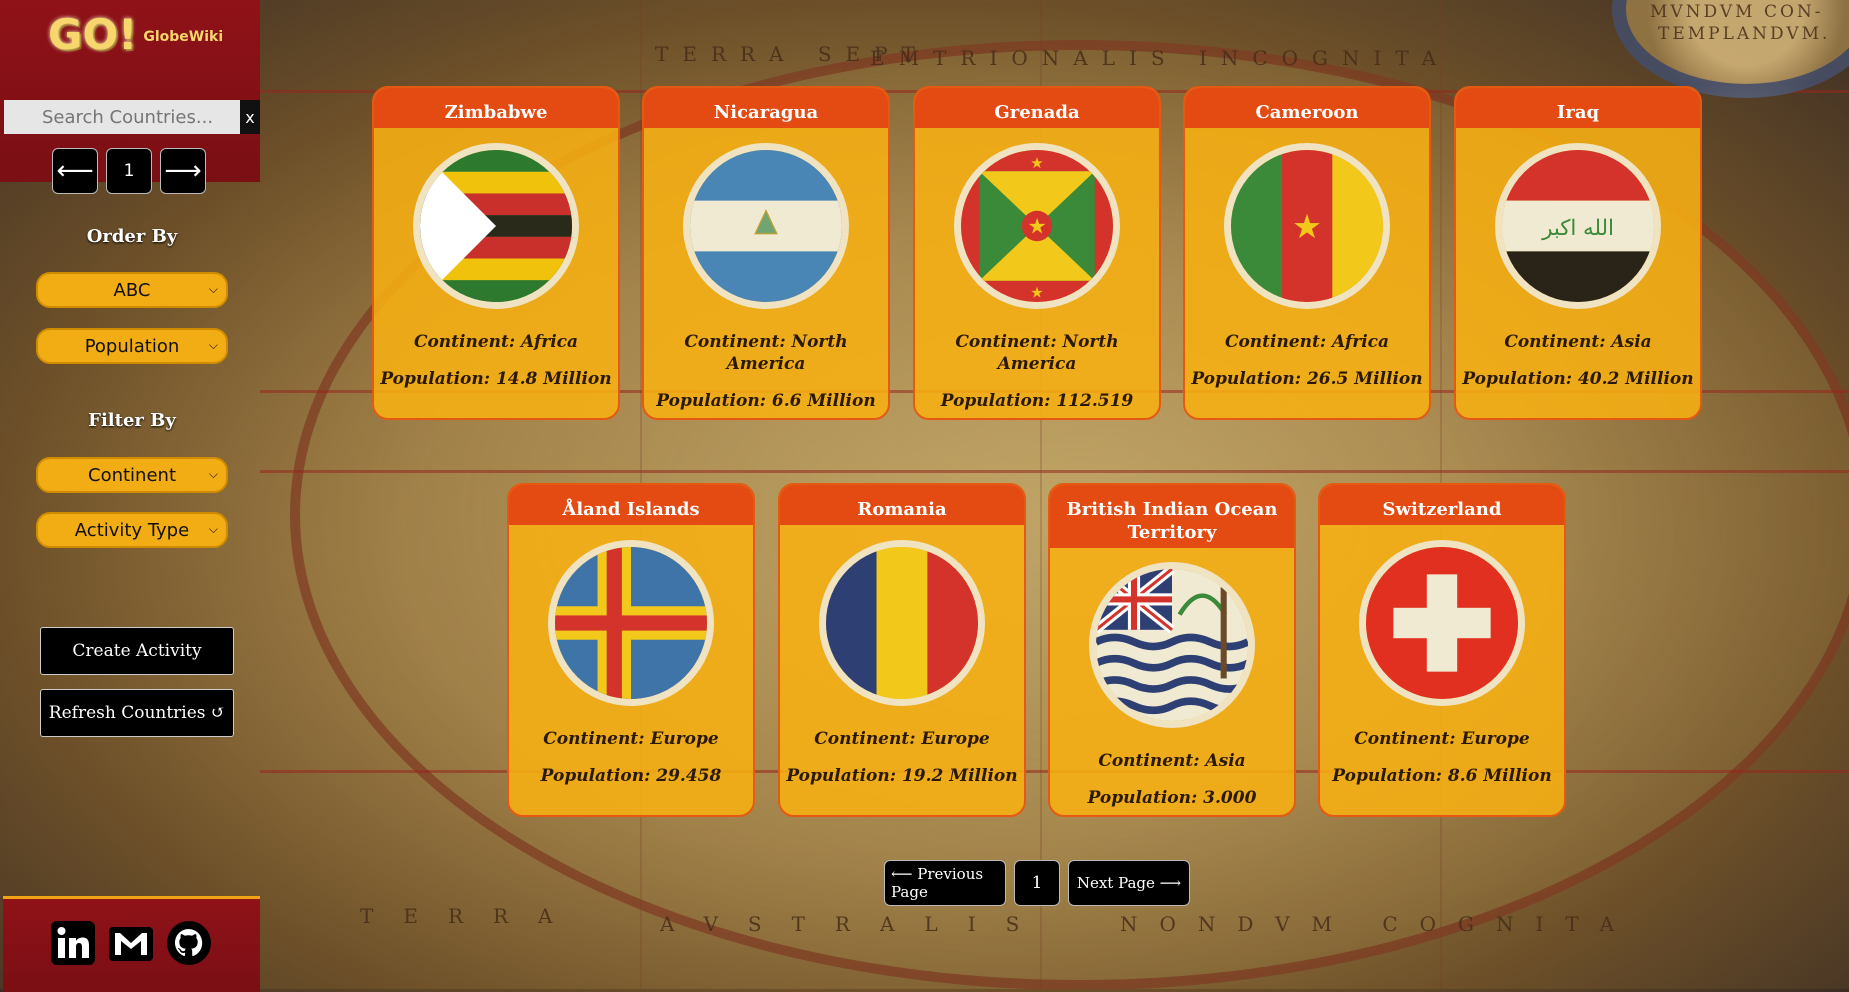  I want to click on svg-text: الله اكبر, so click(1577, 228).